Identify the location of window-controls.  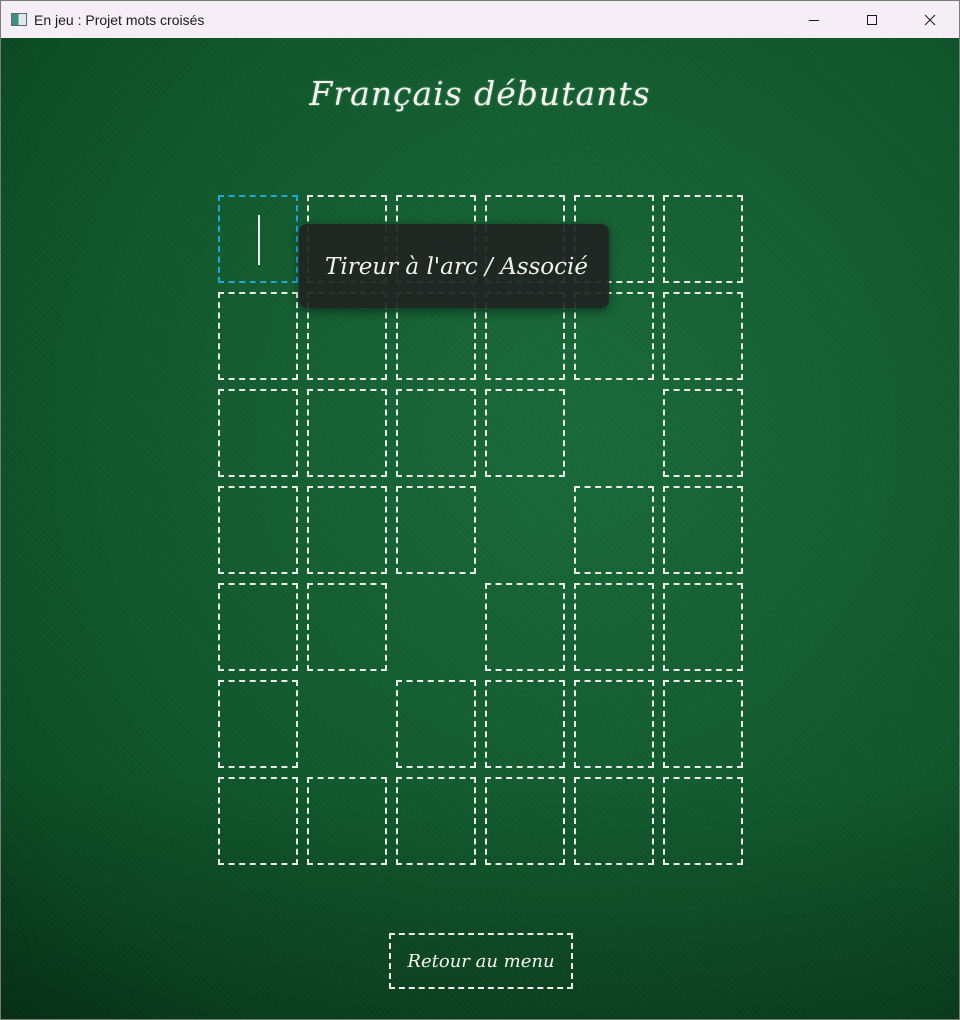
(872, 19).